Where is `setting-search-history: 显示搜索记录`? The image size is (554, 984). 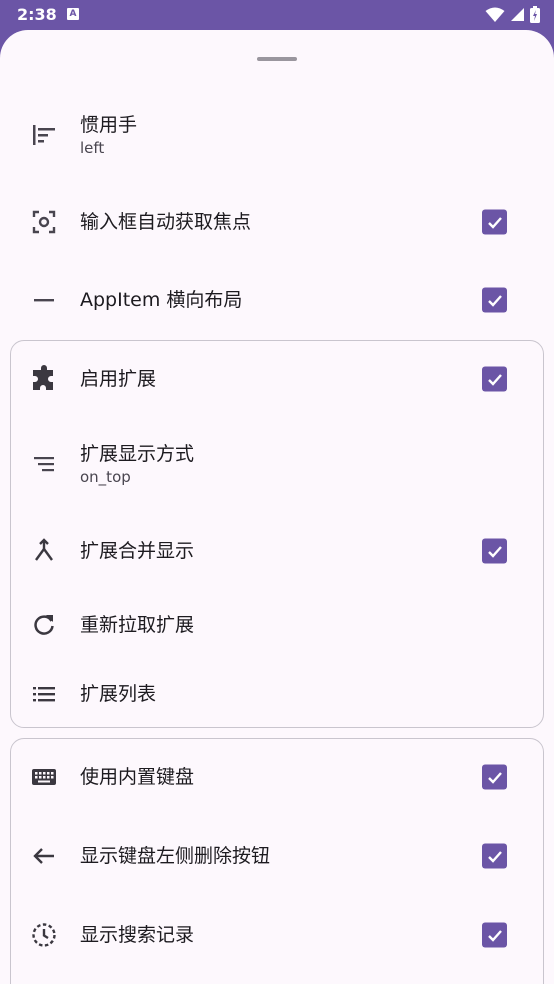
setting-search-history: 显示搜索记录 is located at coordinates (277, 935).